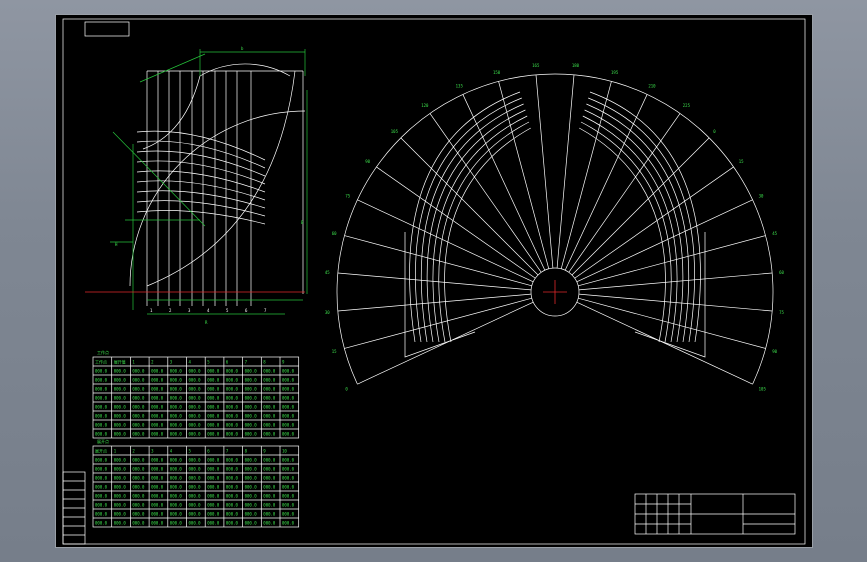  Describe the element at coordinates (460, 85) in the screenshot. I see `fan-angle-label: 135` at that location.